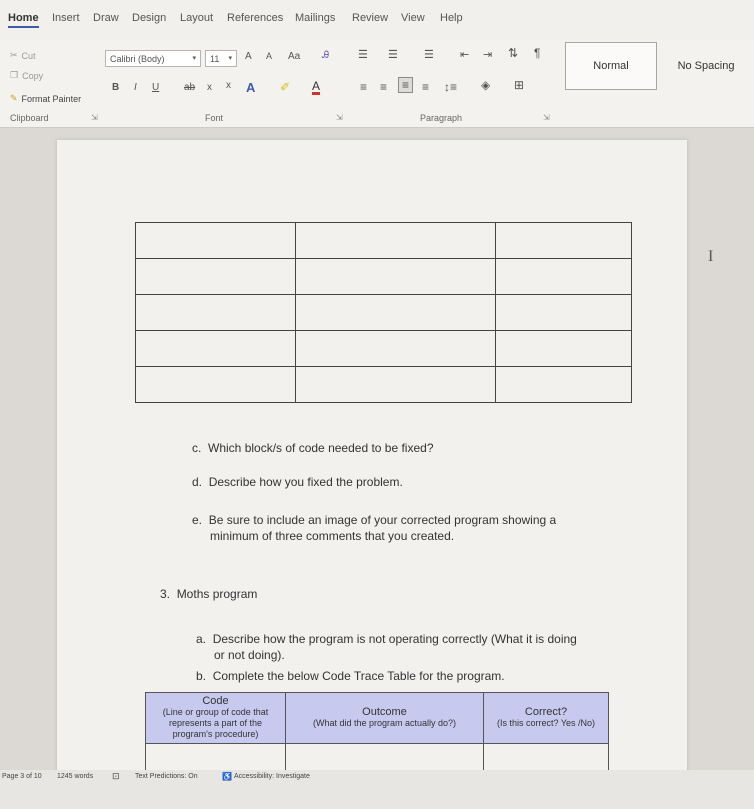 The width and height of the screenshot is (754, 809). What do you see at coordinates (485, 85) in the screenshot?
I see `shading-icon: ◈` at bounding box center [485, 85].